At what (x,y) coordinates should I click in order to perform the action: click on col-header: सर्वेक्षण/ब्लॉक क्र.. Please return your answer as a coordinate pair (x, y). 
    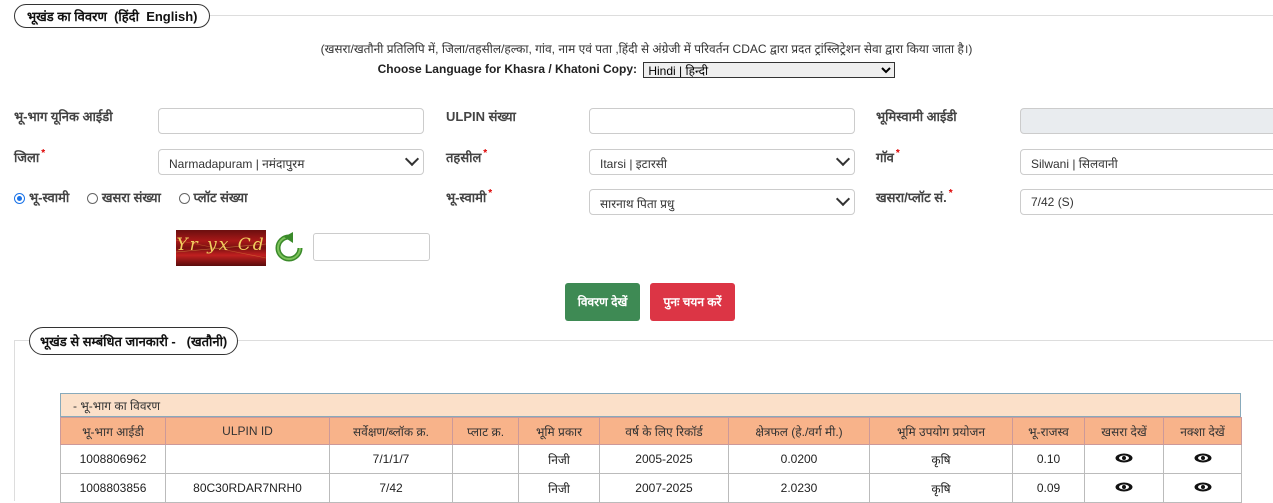
    Looking at the image, I should click on (391, 431).